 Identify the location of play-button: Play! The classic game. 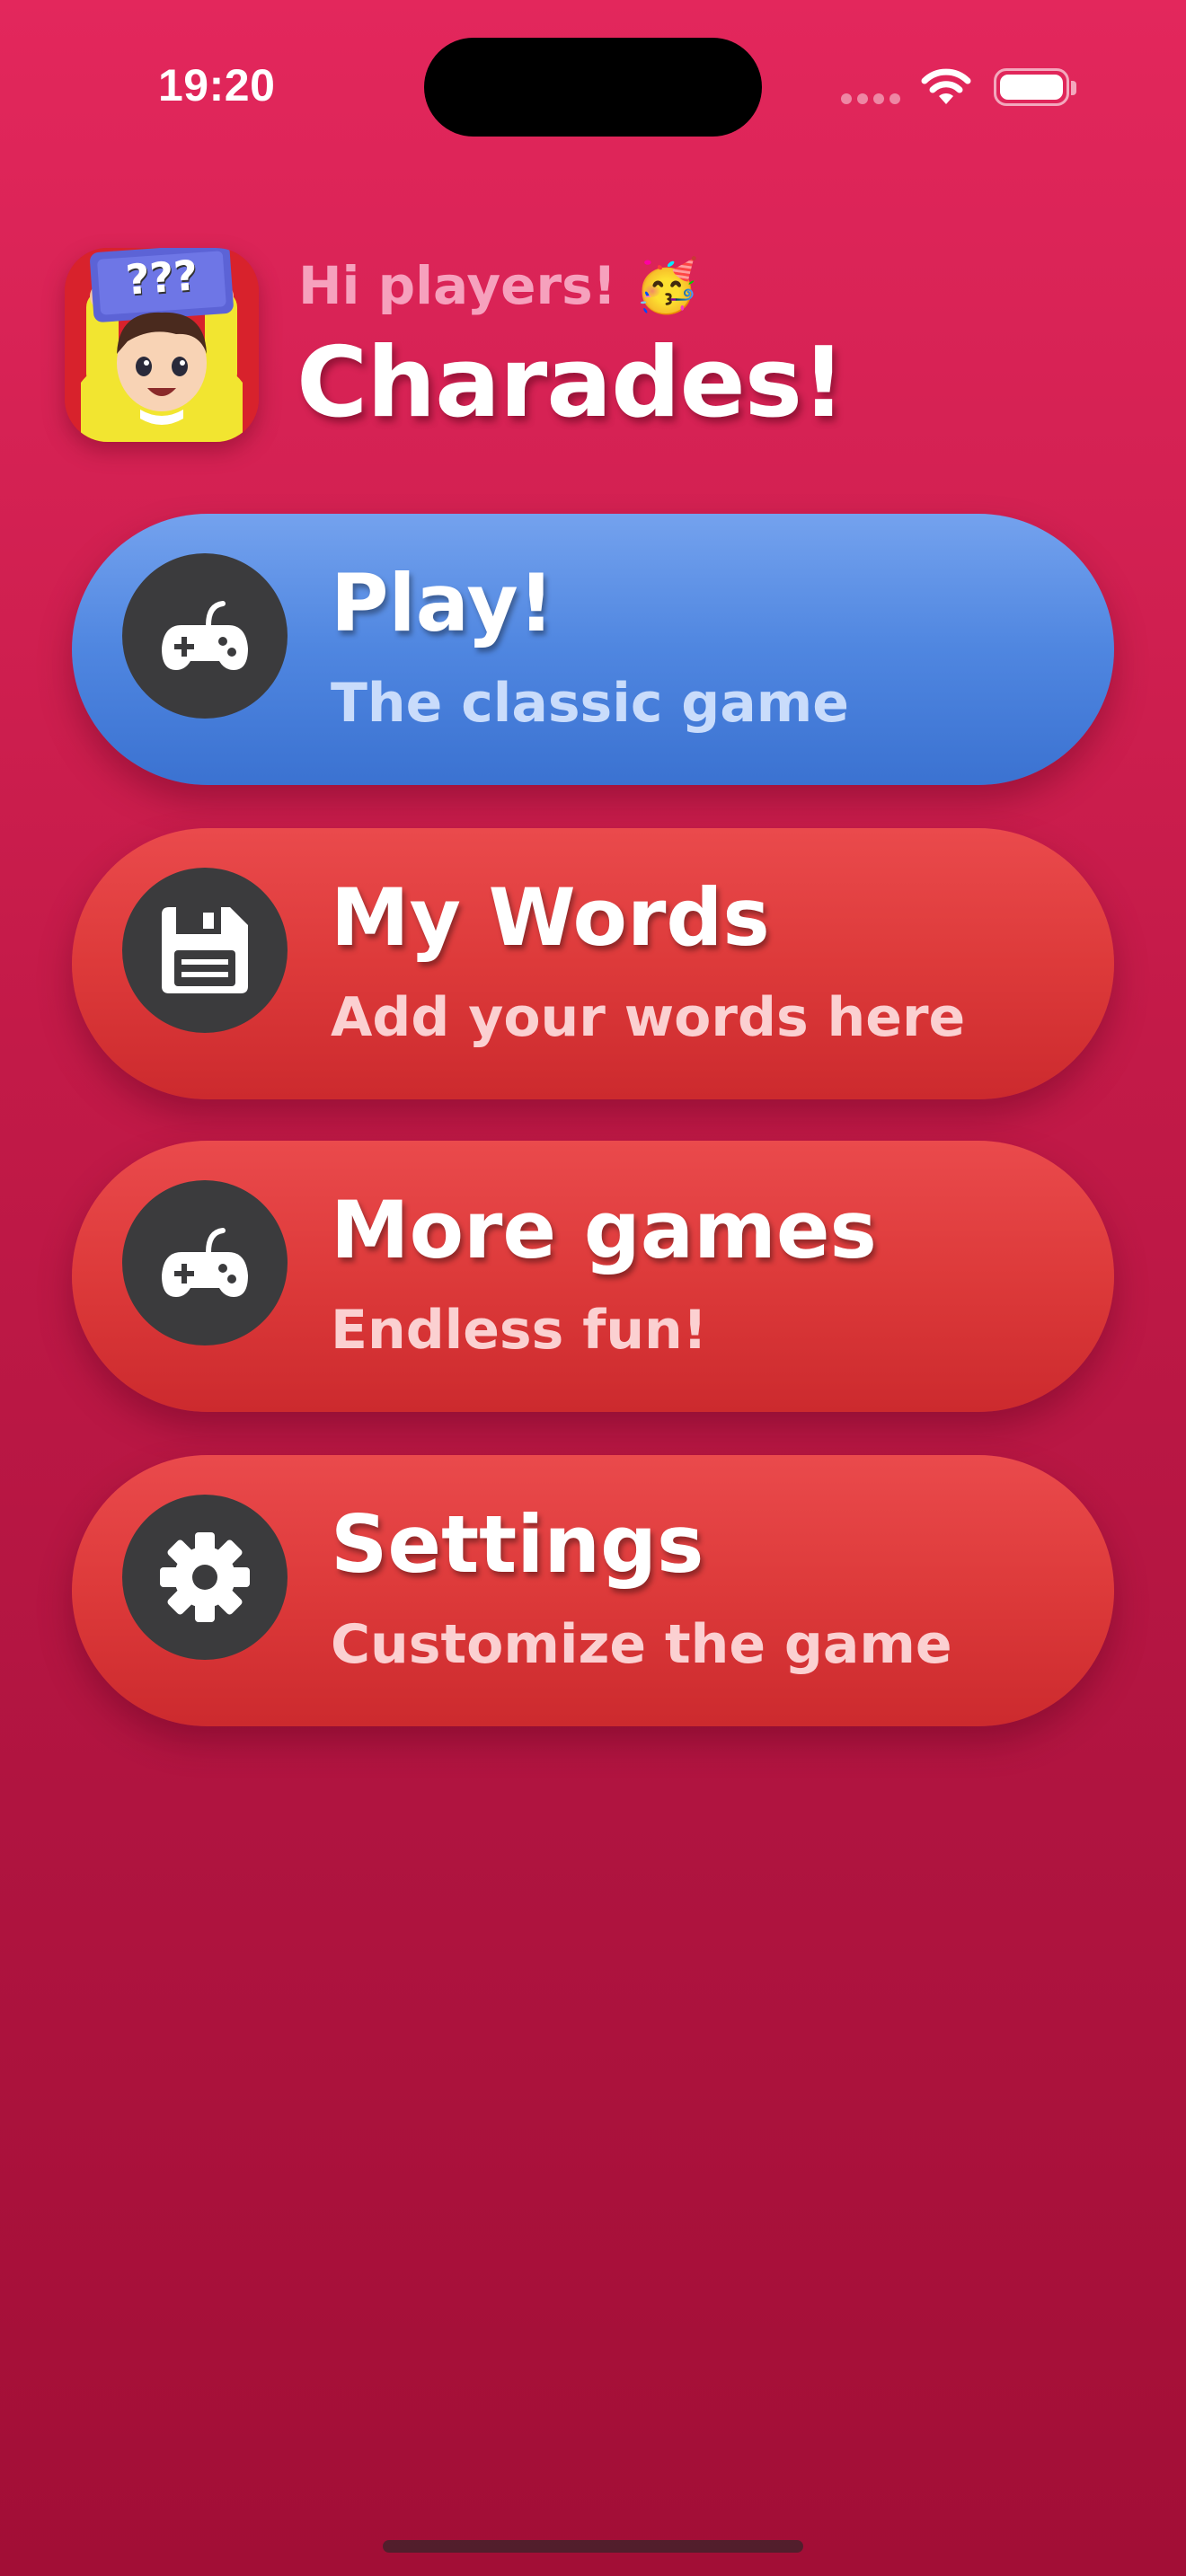
(593, 649).